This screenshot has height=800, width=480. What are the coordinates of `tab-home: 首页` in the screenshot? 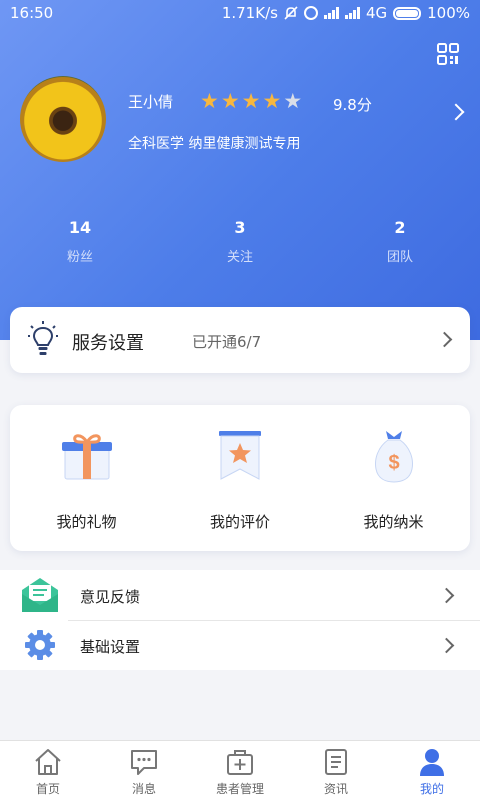 It's located at (48, 770).